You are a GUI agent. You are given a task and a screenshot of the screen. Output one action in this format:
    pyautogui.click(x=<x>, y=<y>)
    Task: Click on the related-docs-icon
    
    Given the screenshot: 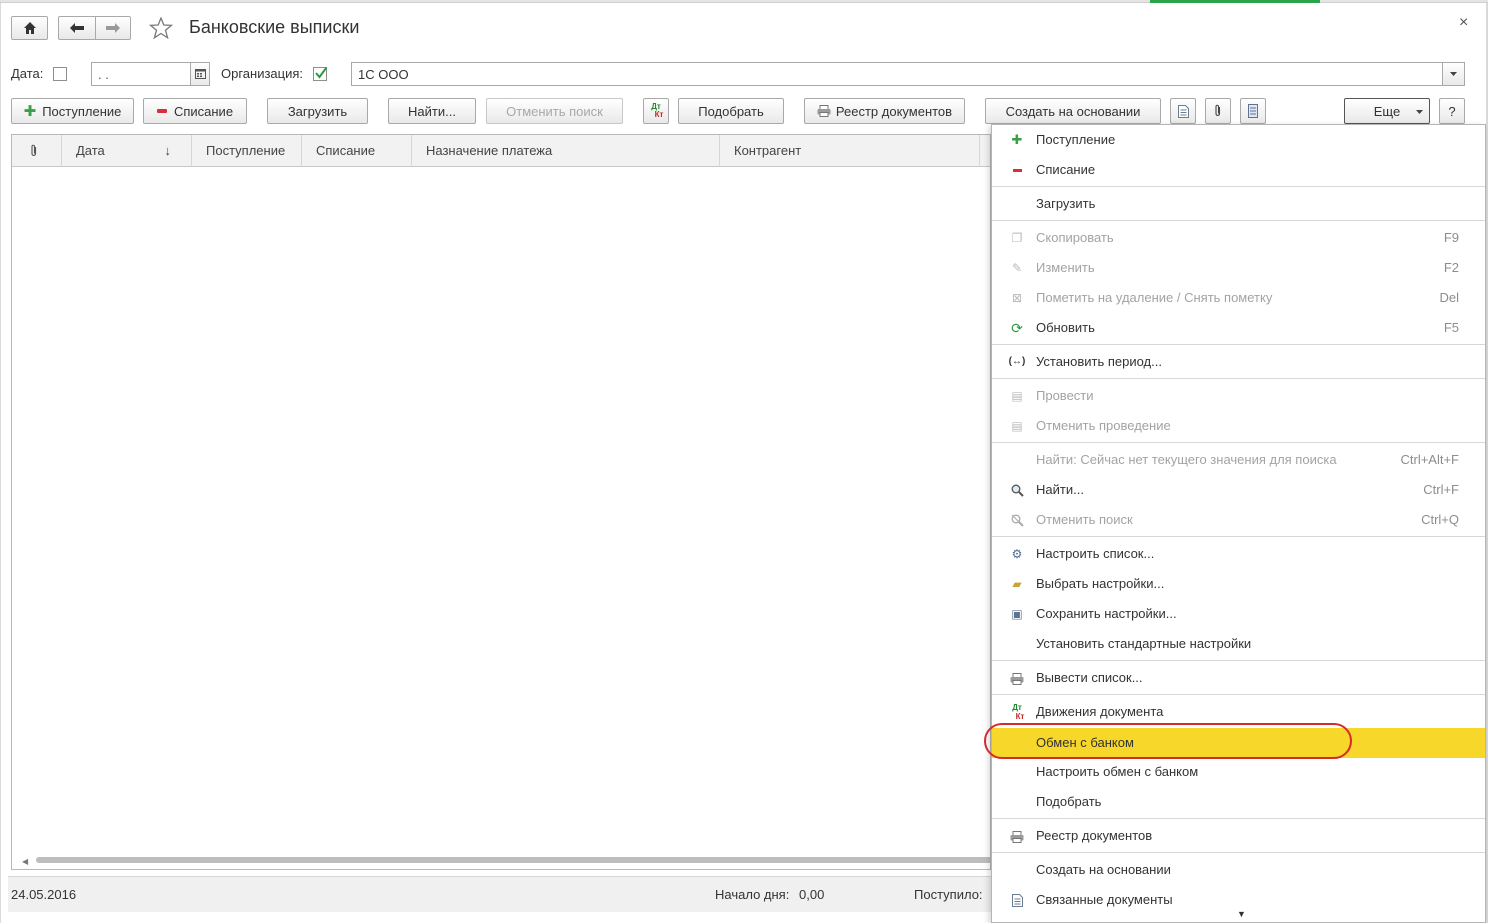 What is the action you would take?
    pyautogui.click(x=1017, y=900)
    